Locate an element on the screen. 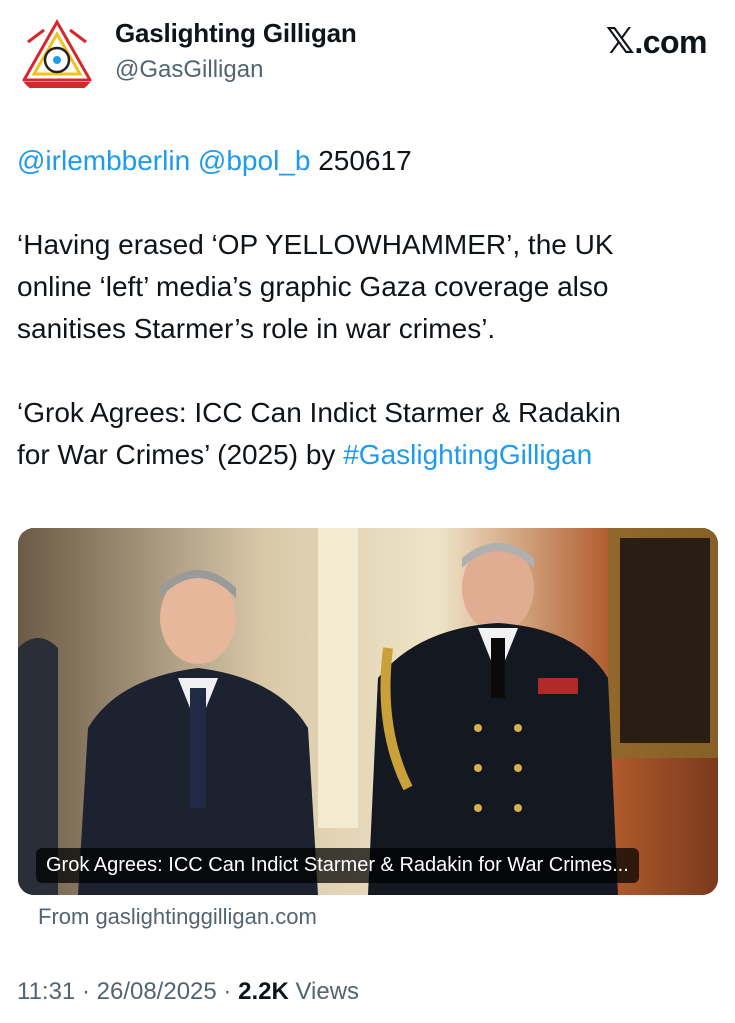 The height and width of the screenshot is (1023, 735). x-logo: 𝕏.com is located at coordinates (656, 41).